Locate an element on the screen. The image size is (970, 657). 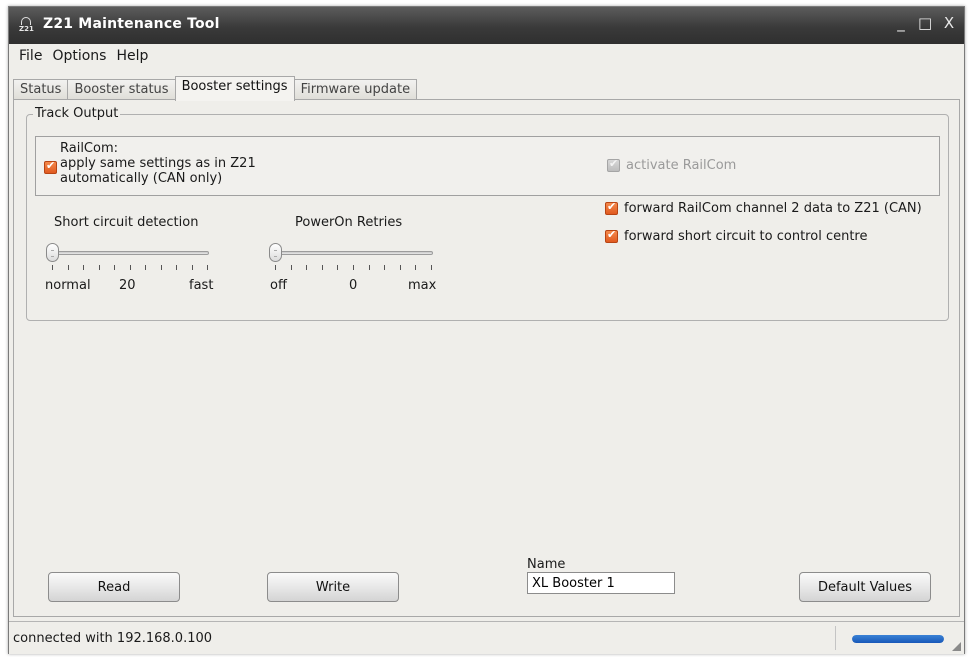
read-button-label: Read is located at coordinates (114, 587).